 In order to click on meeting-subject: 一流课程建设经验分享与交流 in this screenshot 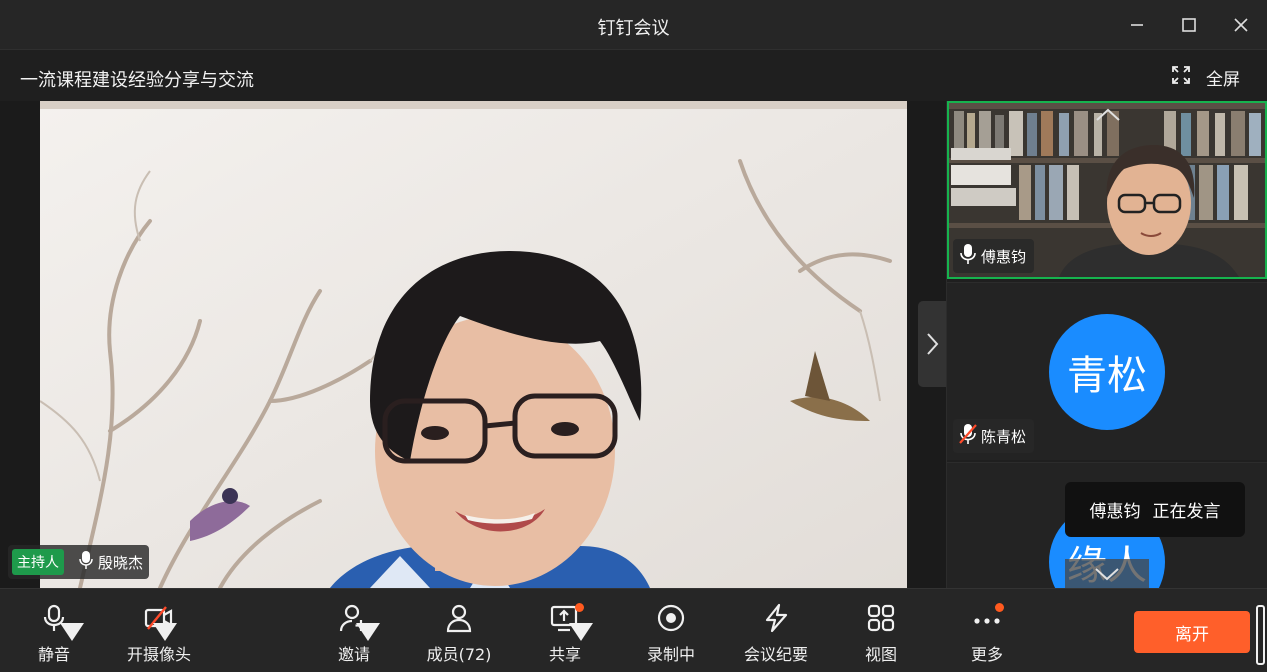, I will do `click(137, 80)`.